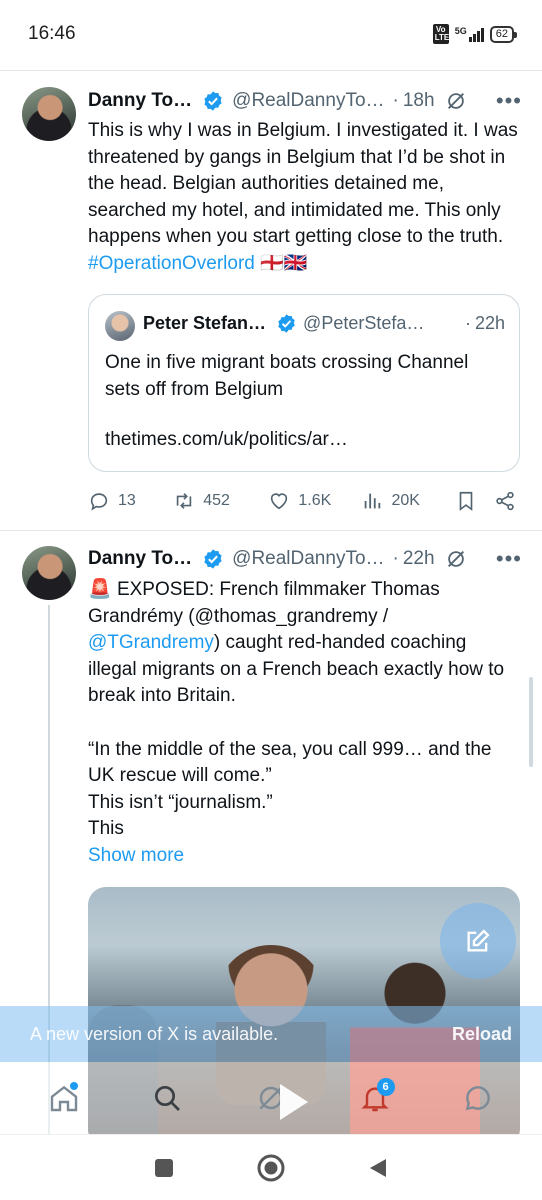  Describe the element at coordinates (213, 559) in the screenshot. I see `verified-badge-icon` at that location.